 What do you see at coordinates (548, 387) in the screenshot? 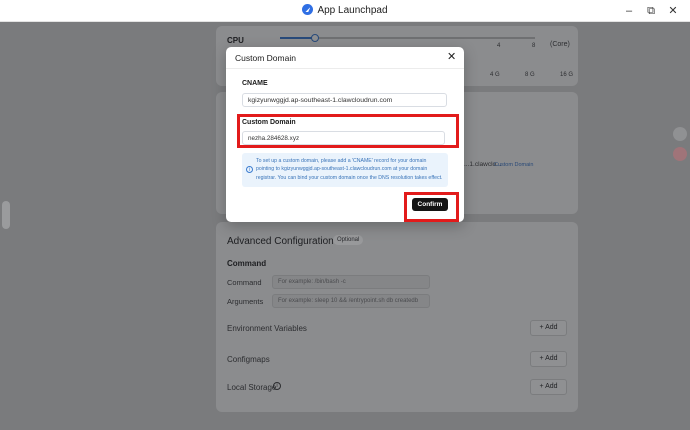
I see `add-local-storage-button: + Add` at bounding box center [548, 387].